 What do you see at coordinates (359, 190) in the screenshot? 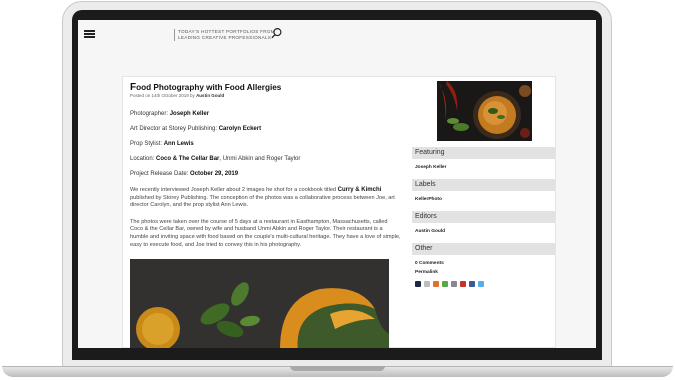
I see `book-title: Curry & Kimchi` at bounding box center [359, 190].